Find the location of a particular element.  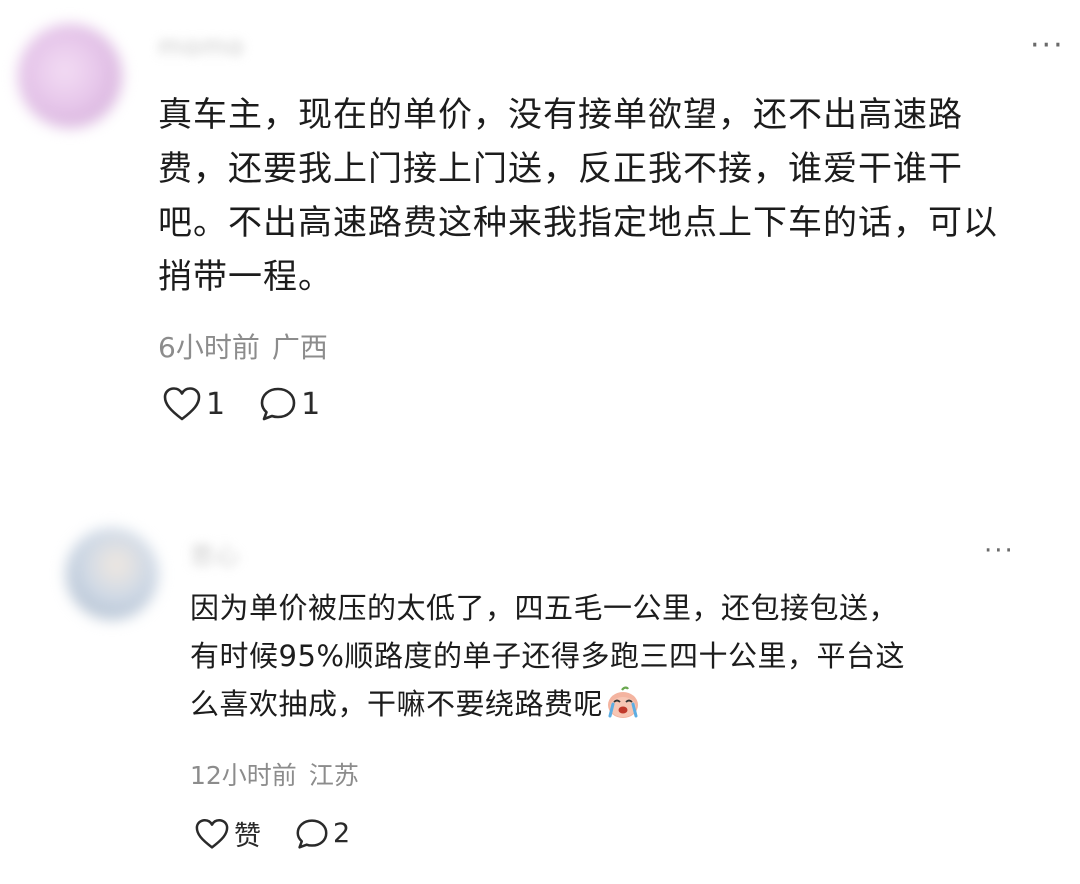

like-button: 赞 is located at coordinates (227, 833).